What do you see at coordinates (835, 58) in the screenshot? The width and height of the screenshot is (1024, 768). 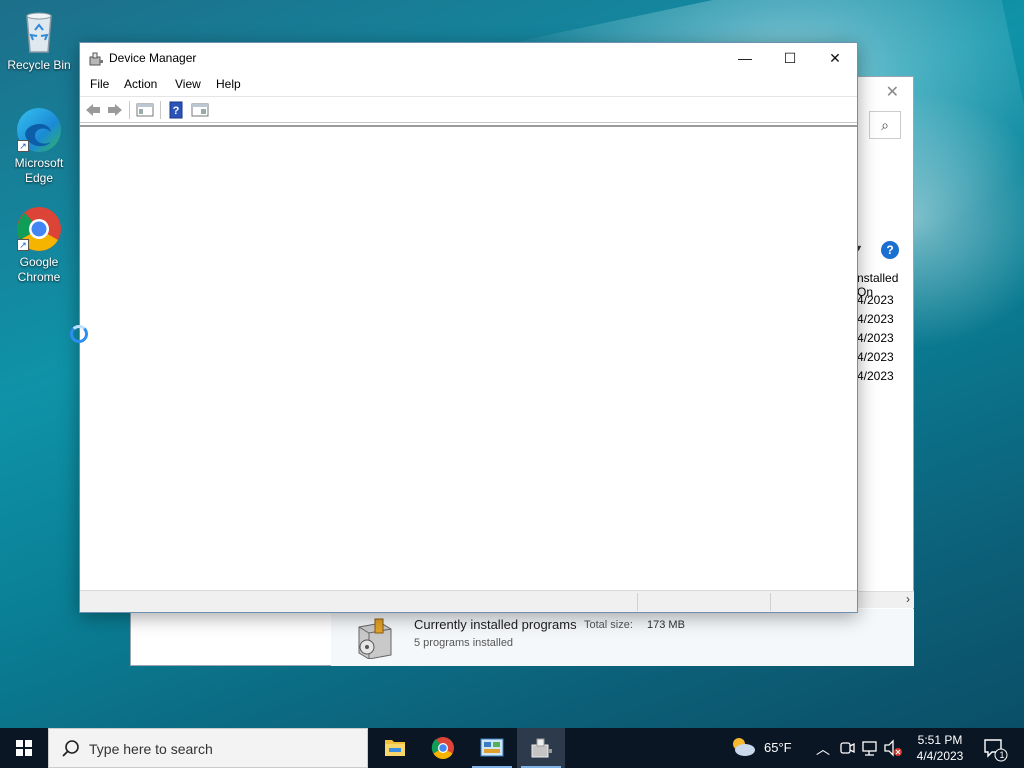 I see `close-button: ✕` at bounding box center [835, 58].